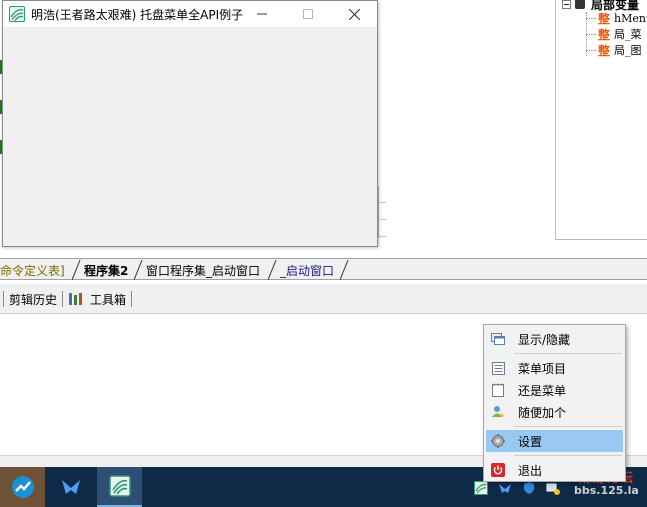  Describe the element at coordinates (137, 14) in the screenshot. I see `window-title: 明浩(王者路太艰难) 托盘菜单全API例子` at that location.